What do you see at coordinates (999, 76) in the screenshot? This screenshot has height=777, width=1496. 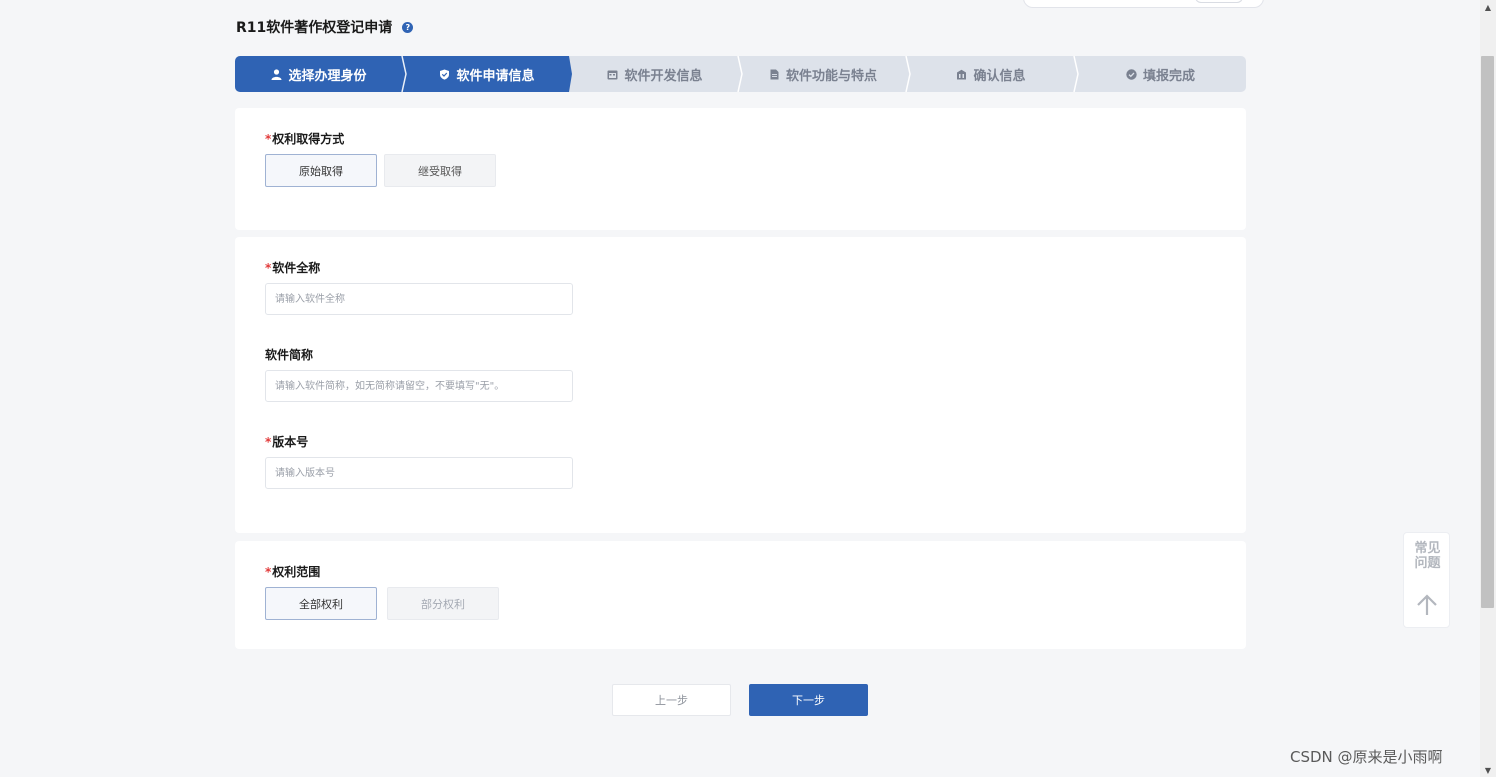 I see `step-label: 确认信息` at bounding box center [999, 76].